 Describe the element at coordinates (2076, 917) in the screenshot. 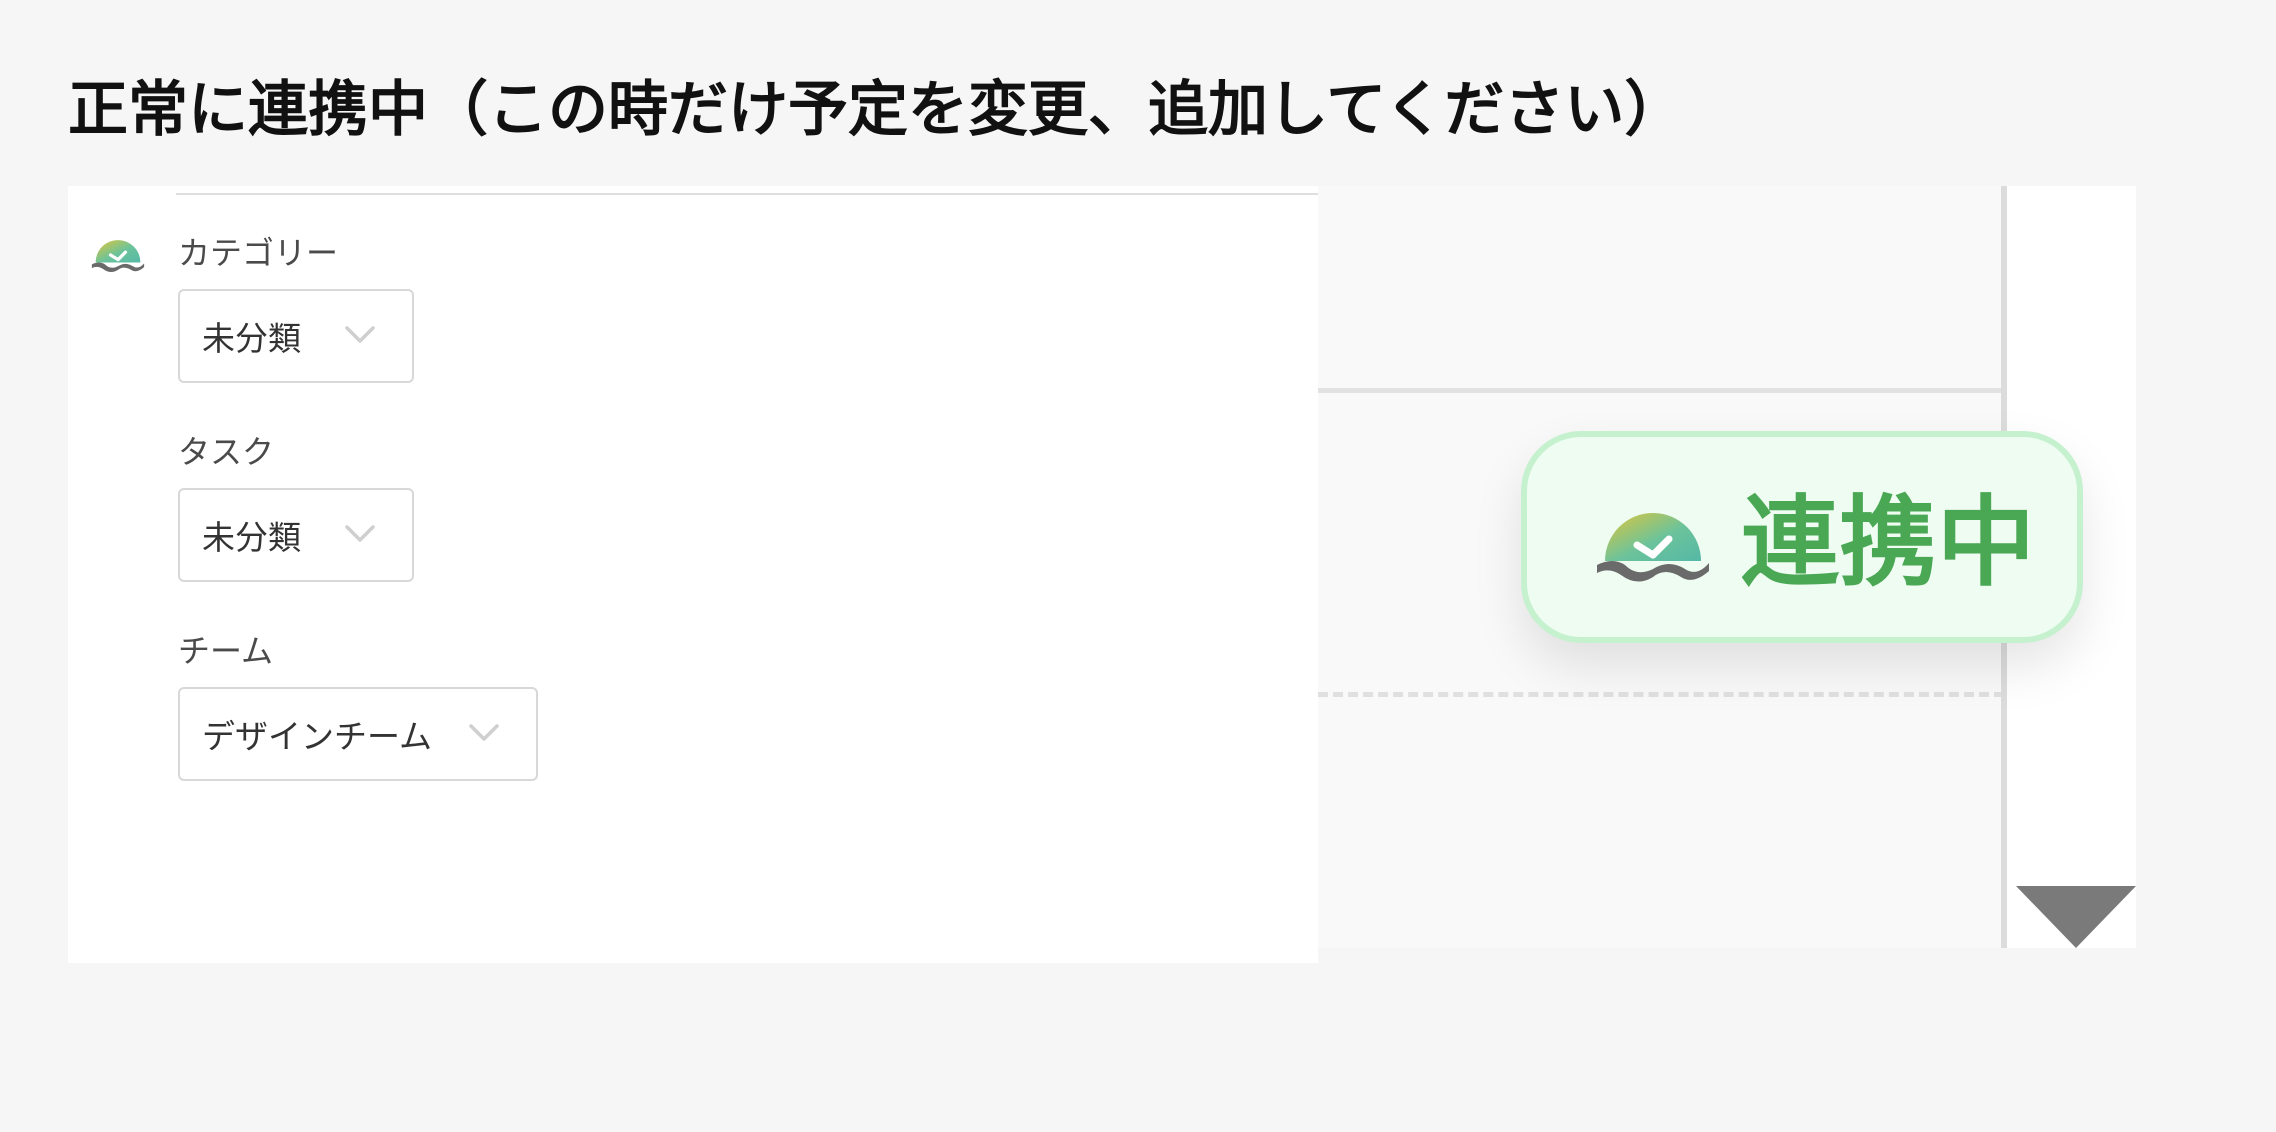

I see `triangle-down-icon` at that location.